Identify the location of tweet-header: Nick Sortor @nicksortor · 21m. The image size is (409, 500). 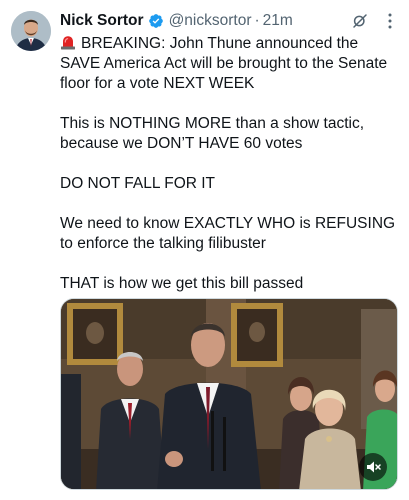
(230, 21).